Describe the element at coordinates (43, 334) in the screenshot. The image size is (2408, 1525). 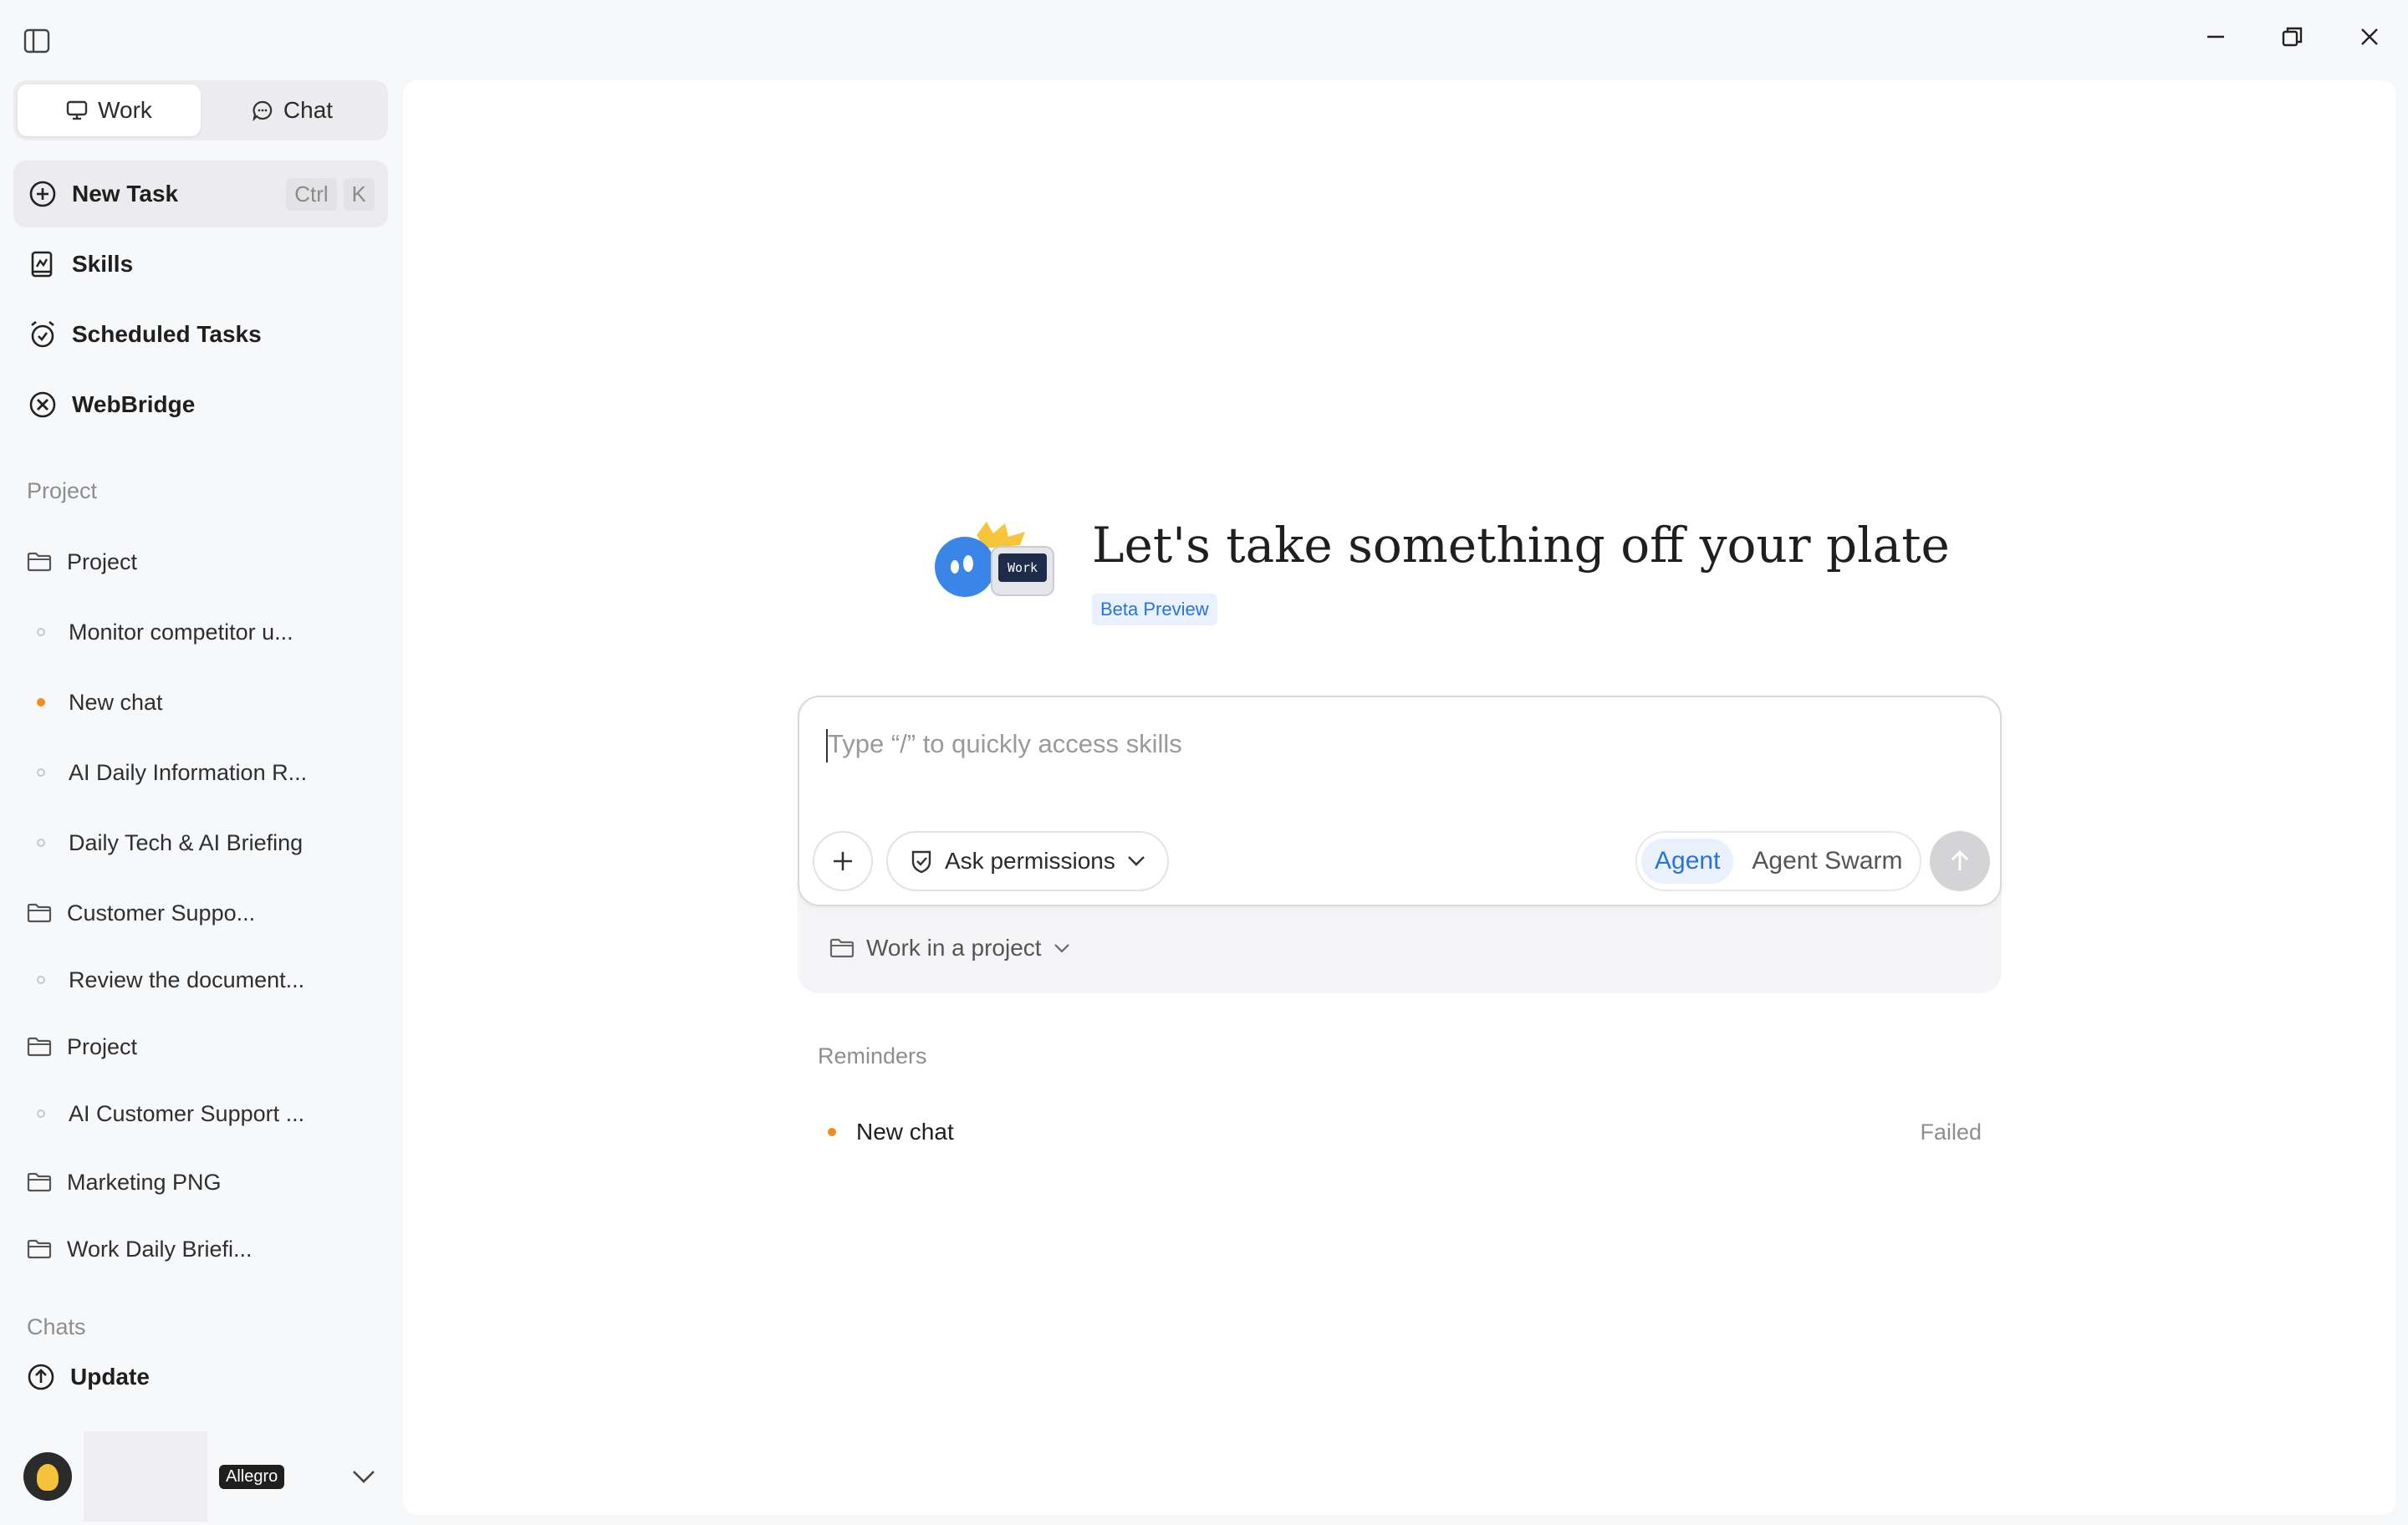
I see `alarm-clock-icon` at that location.